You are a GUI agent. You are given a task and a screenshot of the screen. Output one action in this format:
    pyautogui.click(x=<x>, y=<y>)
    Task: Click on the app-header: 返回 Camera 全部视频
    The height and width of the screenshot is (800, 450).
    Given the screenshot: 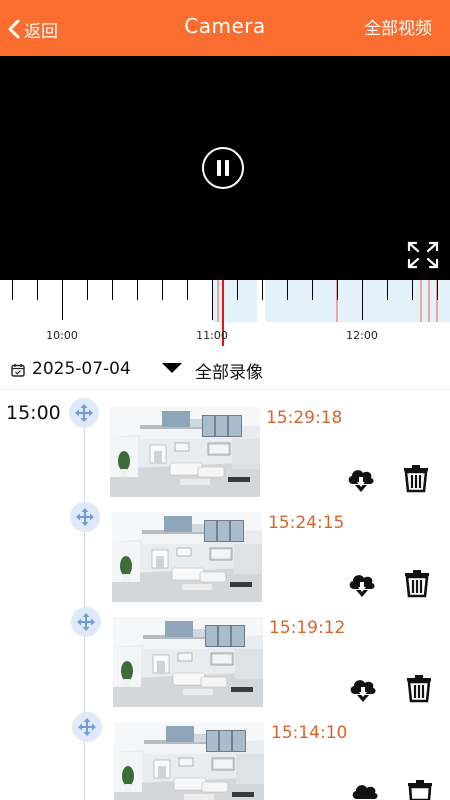 What is the action you would take?
    pyautogui.click(x=225, y=28)
    